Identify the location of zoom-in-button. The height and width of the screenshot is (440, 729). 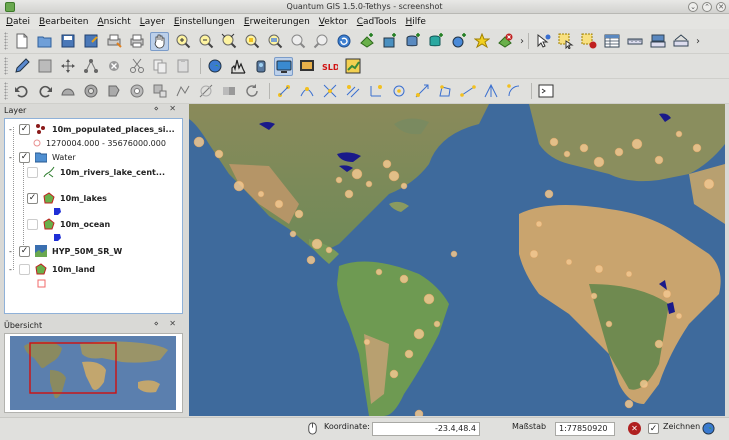
(182, 41).